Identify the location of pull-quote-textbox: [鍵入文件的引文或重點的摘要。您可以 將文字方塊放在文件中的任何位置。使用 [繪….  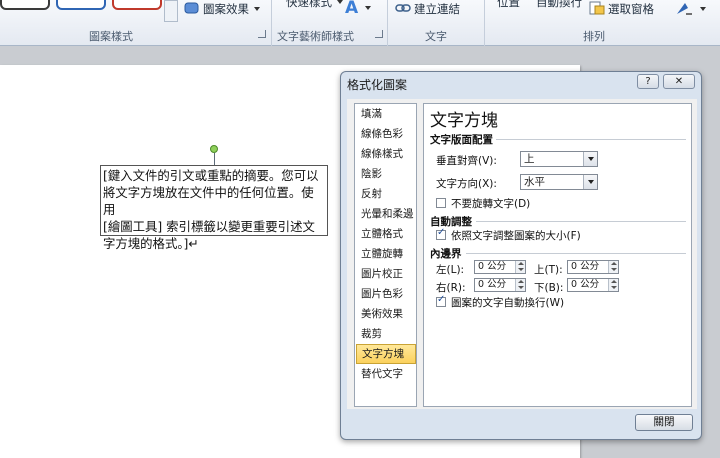
(214, 208).